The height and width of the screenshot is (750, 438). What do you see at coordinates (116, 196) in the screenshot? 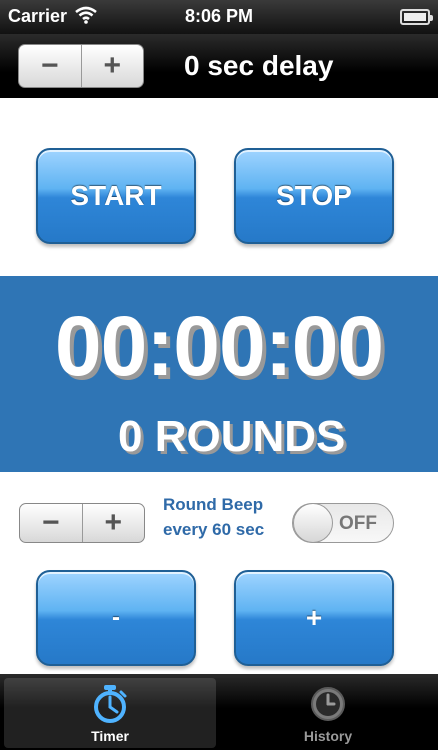
I see `start-button: START` at bounding box center [116, 196].